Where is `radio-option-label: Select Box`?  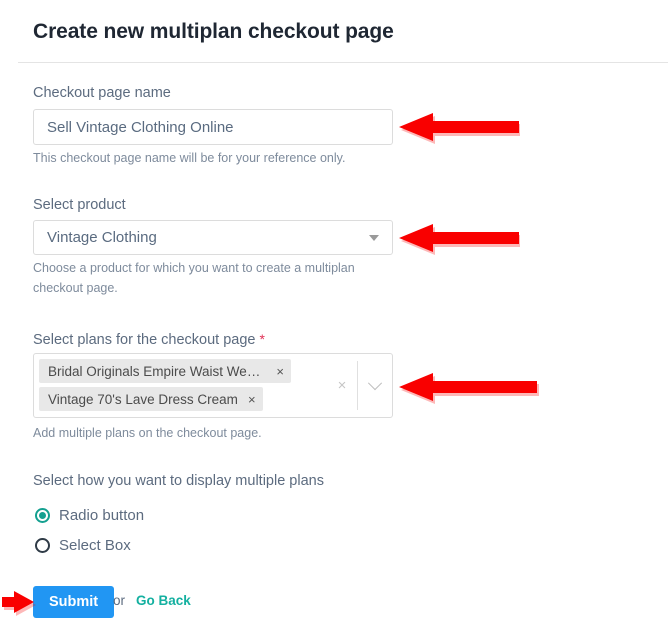 radio-option-label: Select Box is located at coordinates (95, 545).